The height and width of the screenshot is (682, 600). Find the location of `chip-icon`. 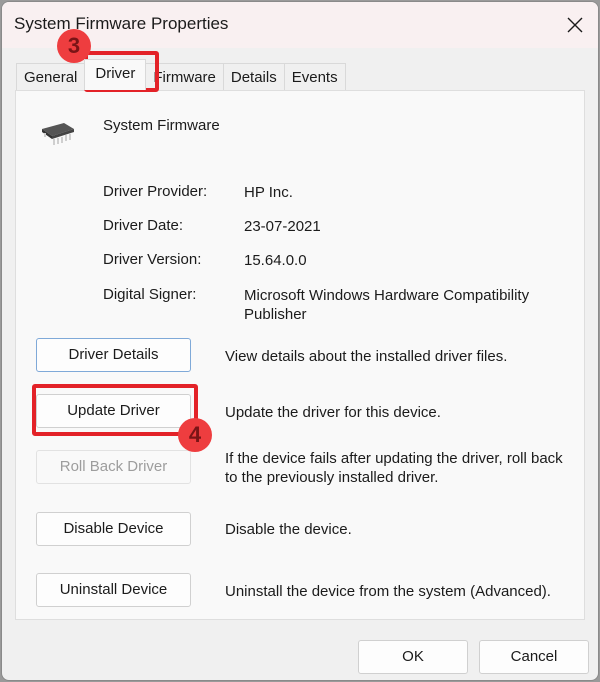

chip-icon is located at coordinates (58, 134).